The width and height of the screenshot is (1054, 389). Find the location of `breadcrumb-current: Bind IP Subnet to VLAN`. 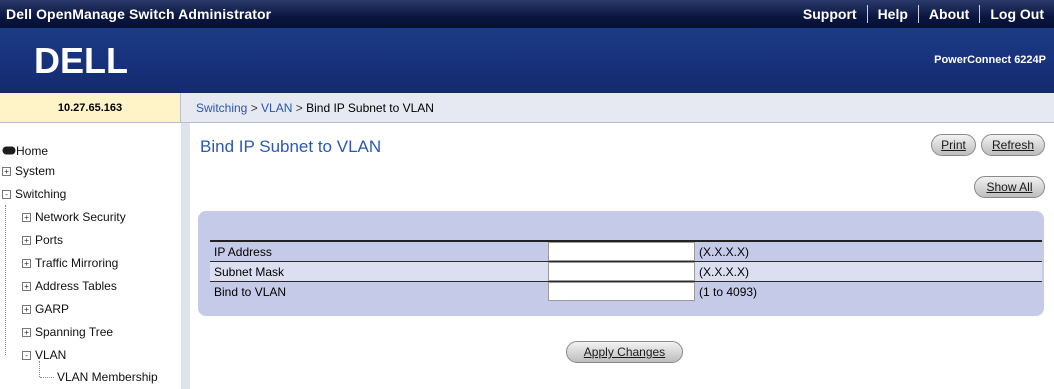

breadcrumb-current: Bind IP Subnet to VLAN is located at coordinates (370, 108).